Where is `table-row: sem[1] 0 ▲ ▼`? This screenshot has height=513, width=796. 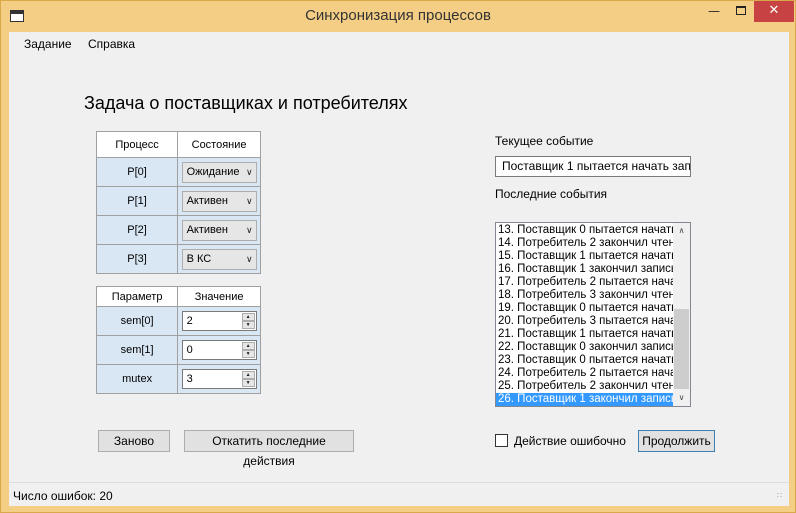
table-row: sem[1] 0 ▲ ▼ is located at coordinates (178, 350).